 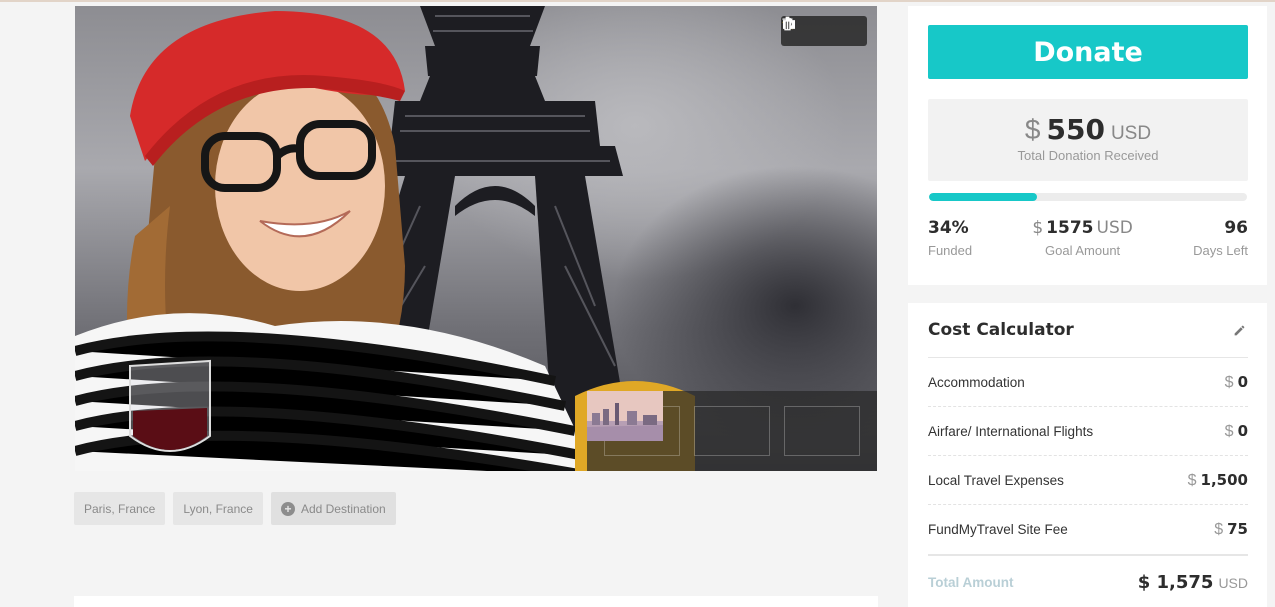 I want to click on funding-progress-bar, so click(x=1088, y=197).